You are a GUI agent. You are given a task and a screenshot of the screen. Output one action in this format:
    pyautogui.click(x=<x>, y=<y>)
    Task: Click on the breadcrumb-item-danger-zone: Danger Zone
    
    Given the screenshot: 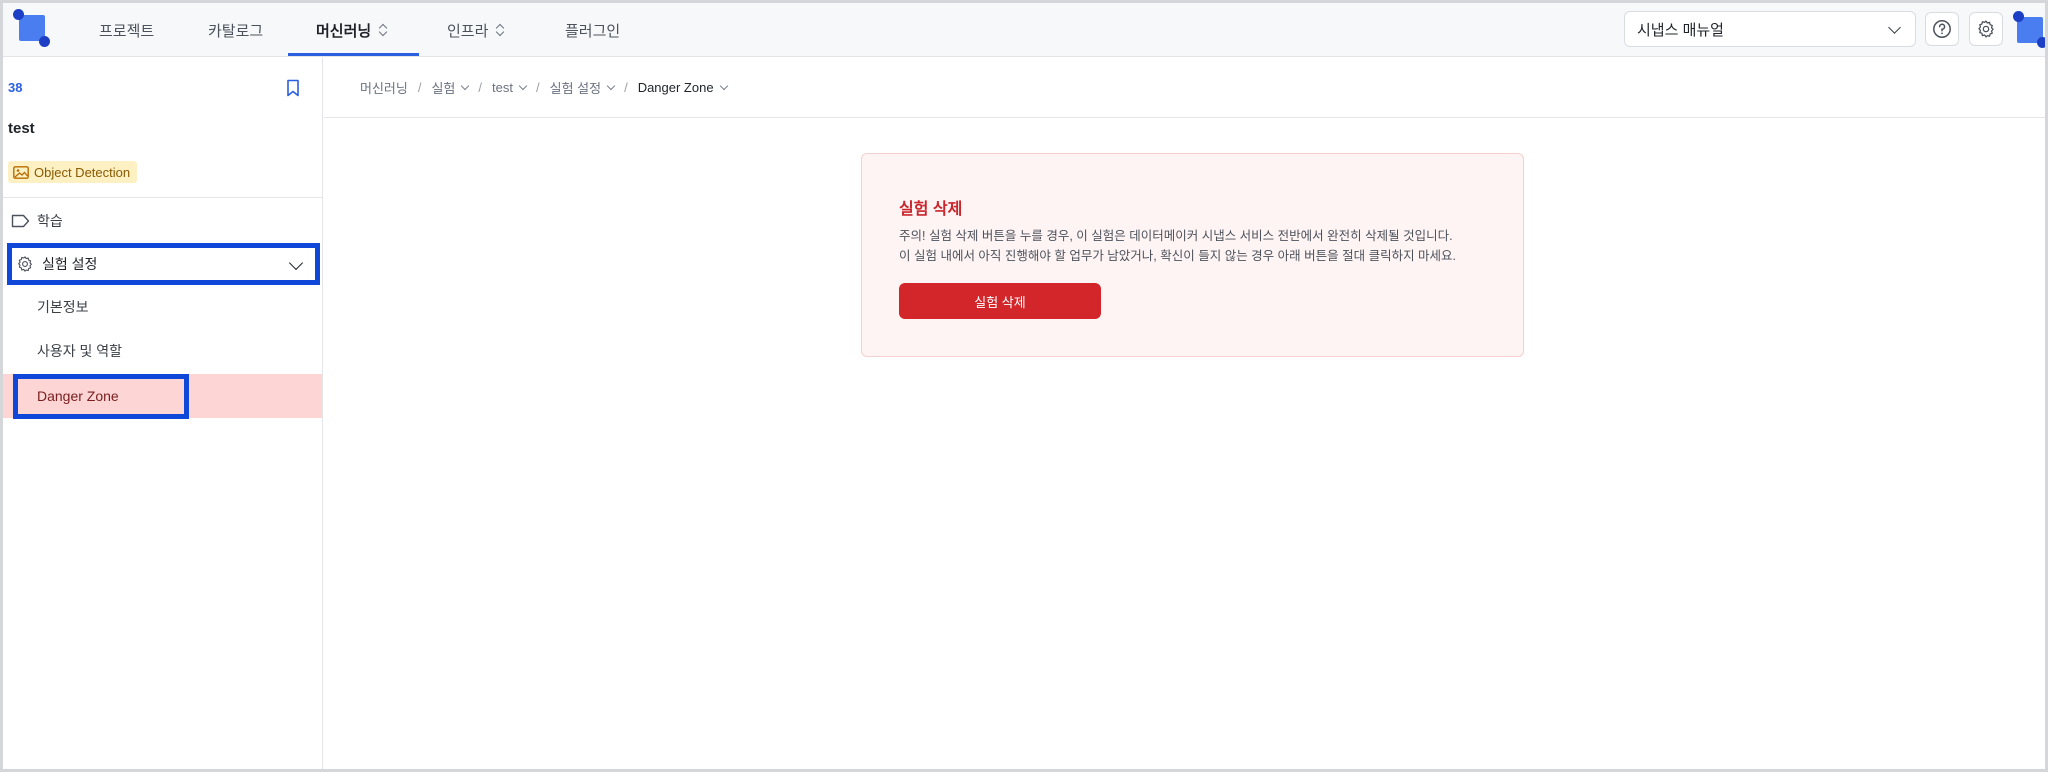 What is the action you would take?
    pyautogui.click(x=682, y=87)
    